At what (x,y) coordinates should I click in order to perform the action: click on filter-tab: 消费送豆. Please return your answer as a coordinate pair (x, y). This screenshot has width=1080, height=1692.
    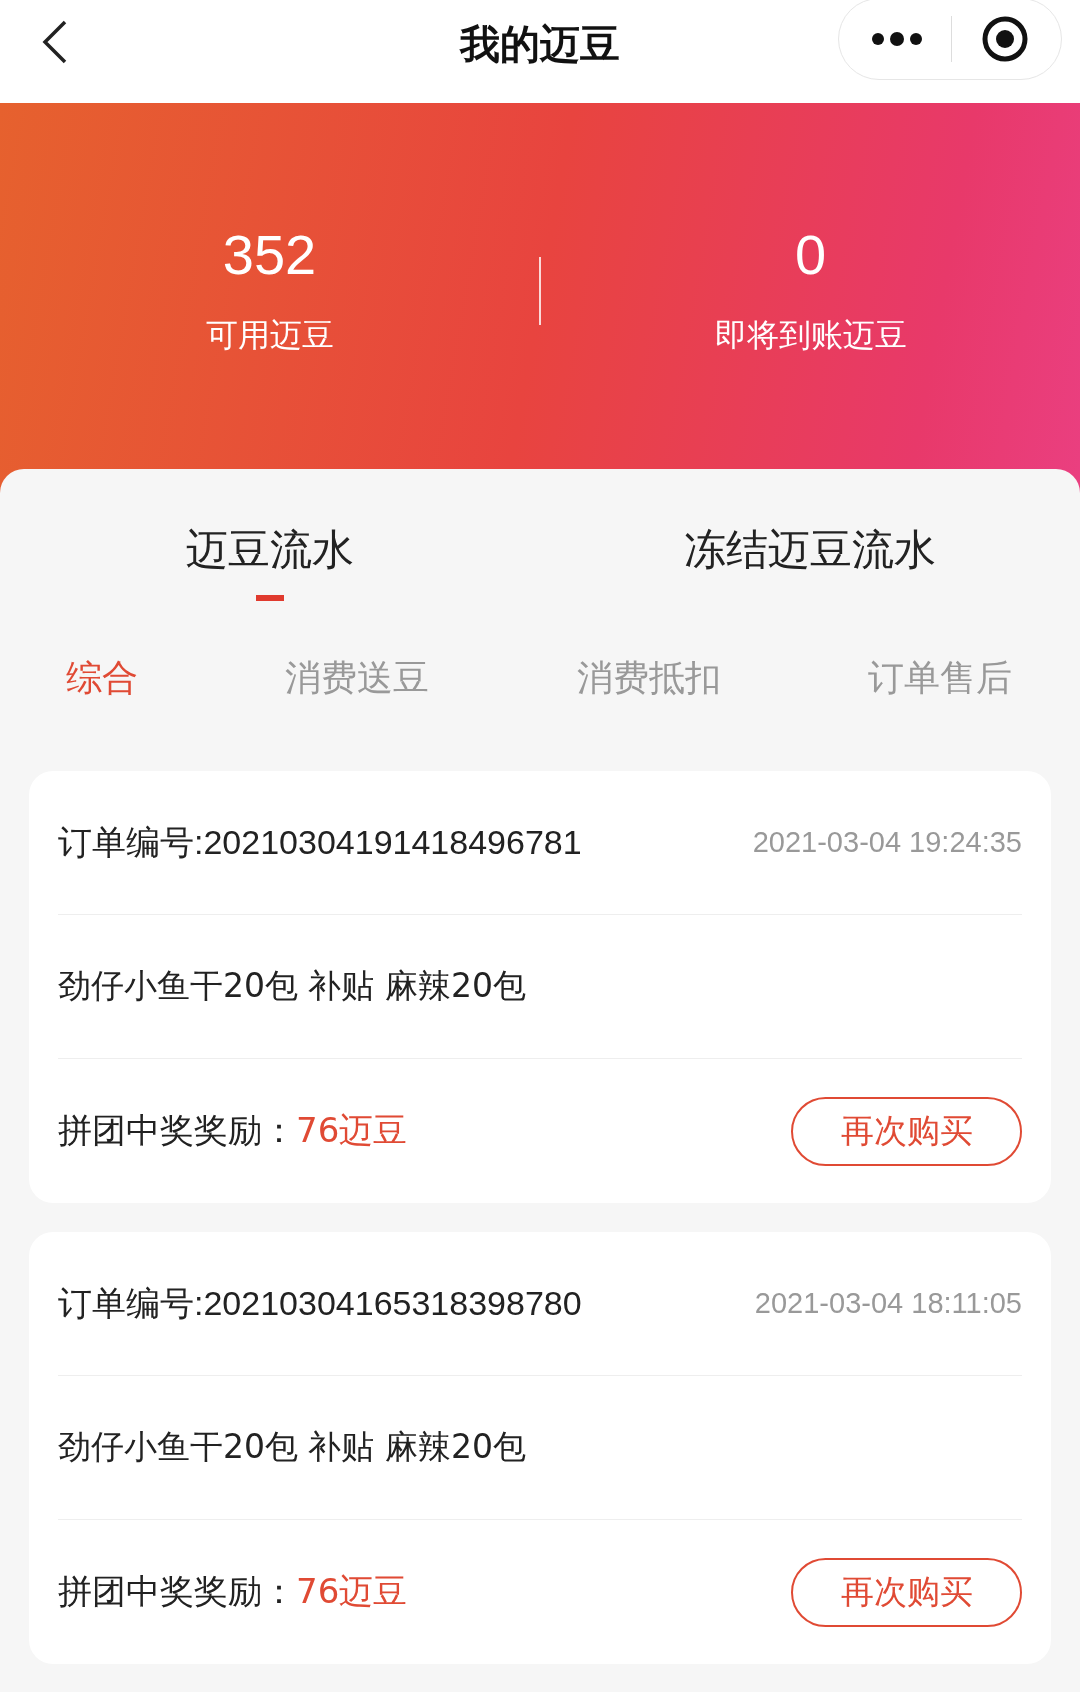
    Looking at the image, I should click on (357, 698).